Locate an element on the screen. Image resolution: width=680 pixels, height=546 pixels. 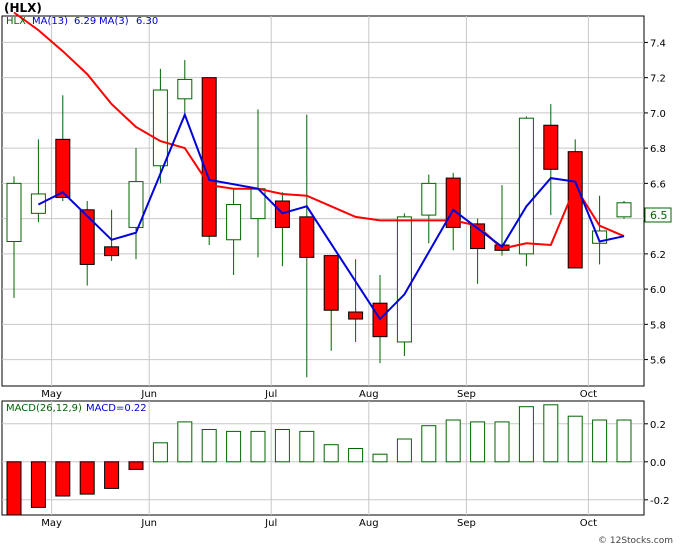
last-price-label: 6.5 is located at coordinates (659, 215).